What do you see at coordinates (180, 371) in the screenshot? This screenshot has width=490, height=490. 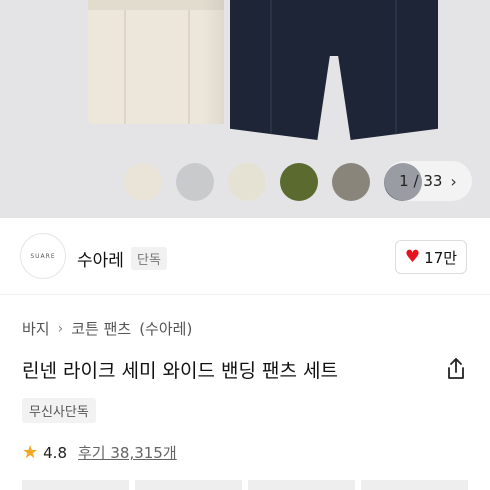 I see `product-title: 린넨 라이크 세미 와이드 밴딩 팬츠 세트` at bounding box center [180, 371].